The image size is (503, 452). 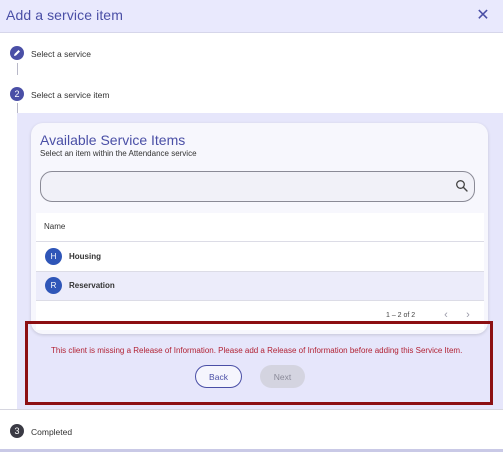 What do you see at coordinates (113, 140) in the screenshot?
I see `card-title: Available Service Items` at bounding box center [113, 140].